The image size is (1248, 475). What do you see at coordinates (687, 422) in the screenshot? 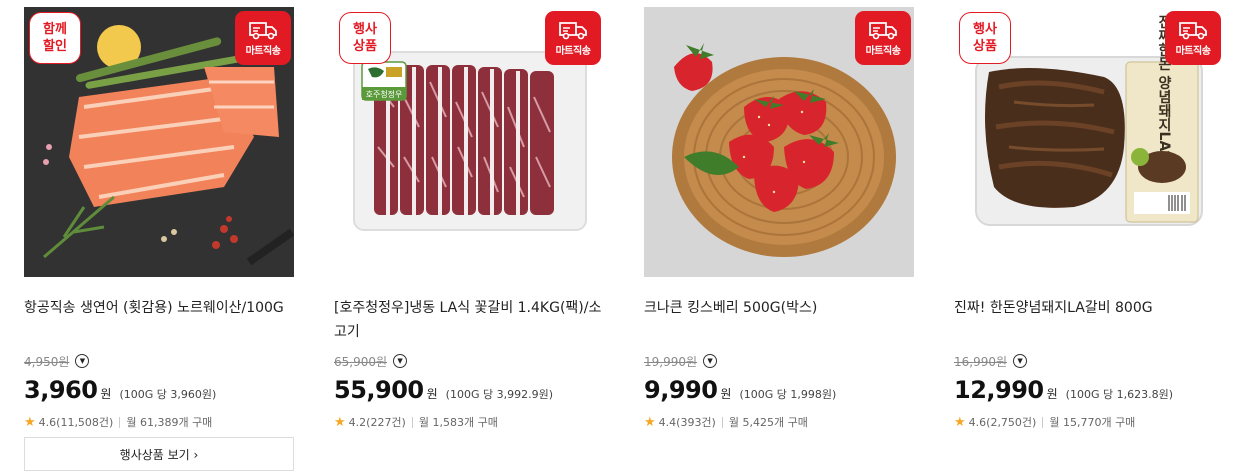
I see `rating-text: 4.4(393건)` at bounding box center [687, 422].